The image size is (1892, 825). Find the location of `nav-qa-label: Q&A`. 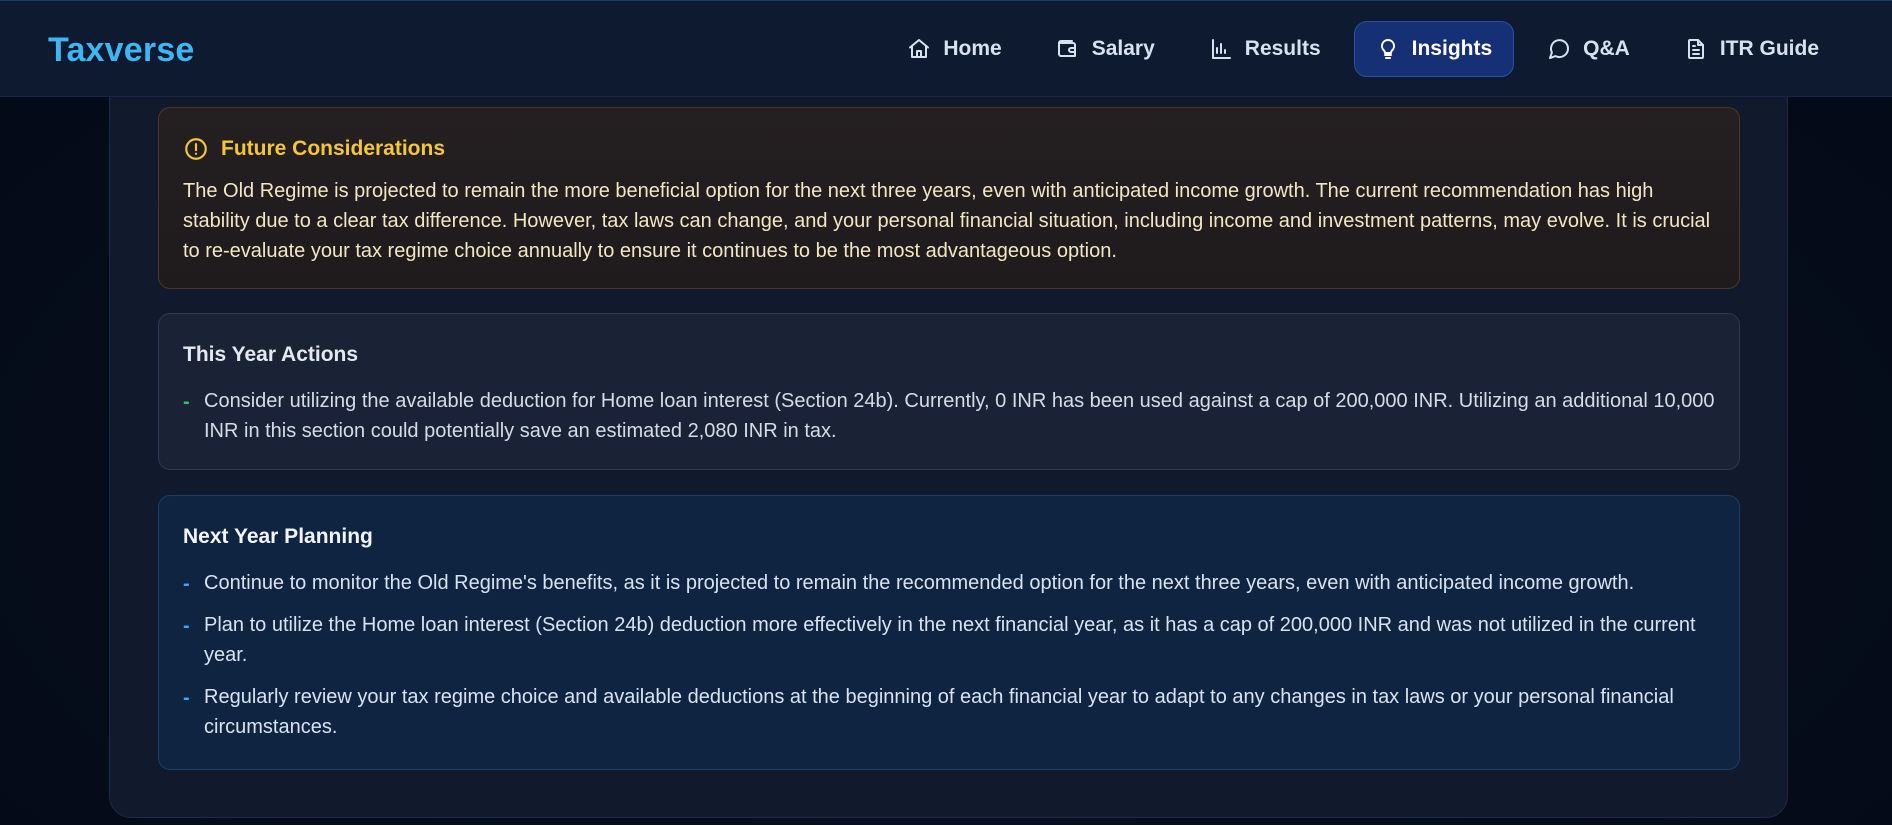

nav-qa-label: Q&A is located at coordinates (1606, 48).